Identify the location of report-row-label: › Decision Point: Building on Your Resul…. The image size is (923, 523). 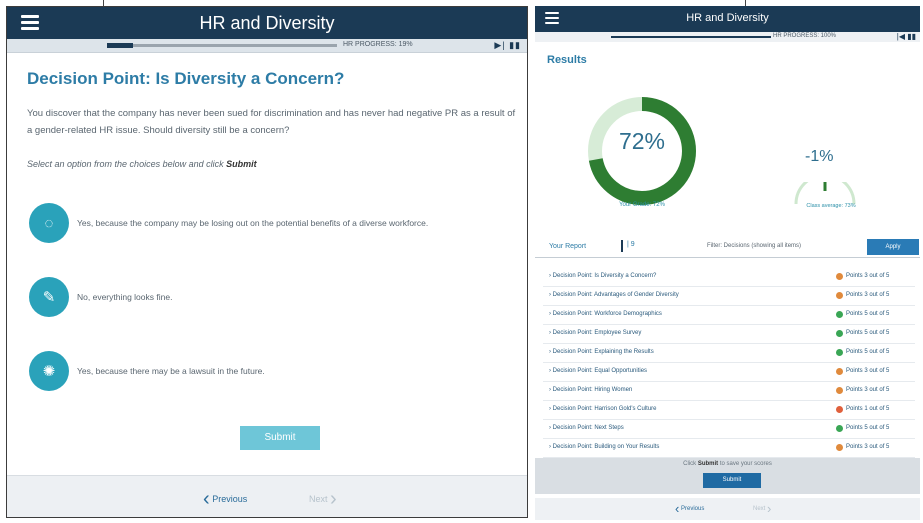
(604, 447).